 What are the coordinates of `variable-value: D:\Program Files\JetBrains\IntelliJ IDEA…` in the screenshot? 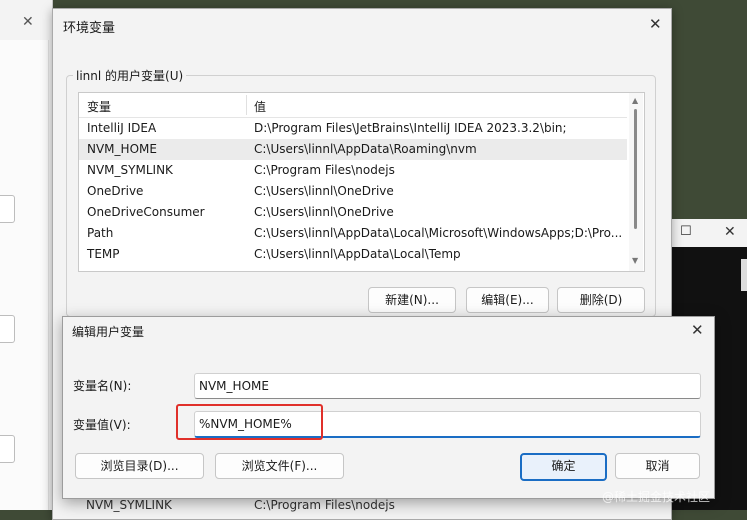 It's located at (410, 128).